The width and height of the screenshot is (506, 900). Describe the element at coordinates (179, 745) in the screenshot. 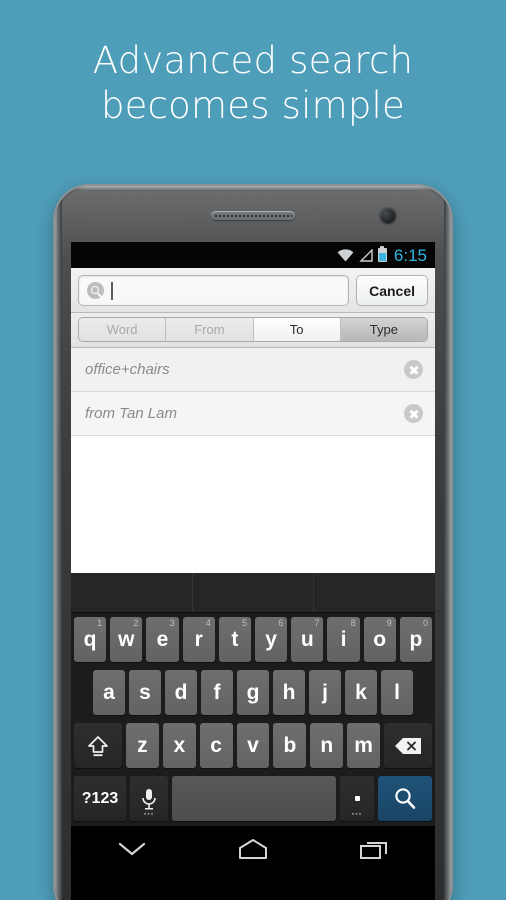

I see `key-x: x` at that location.